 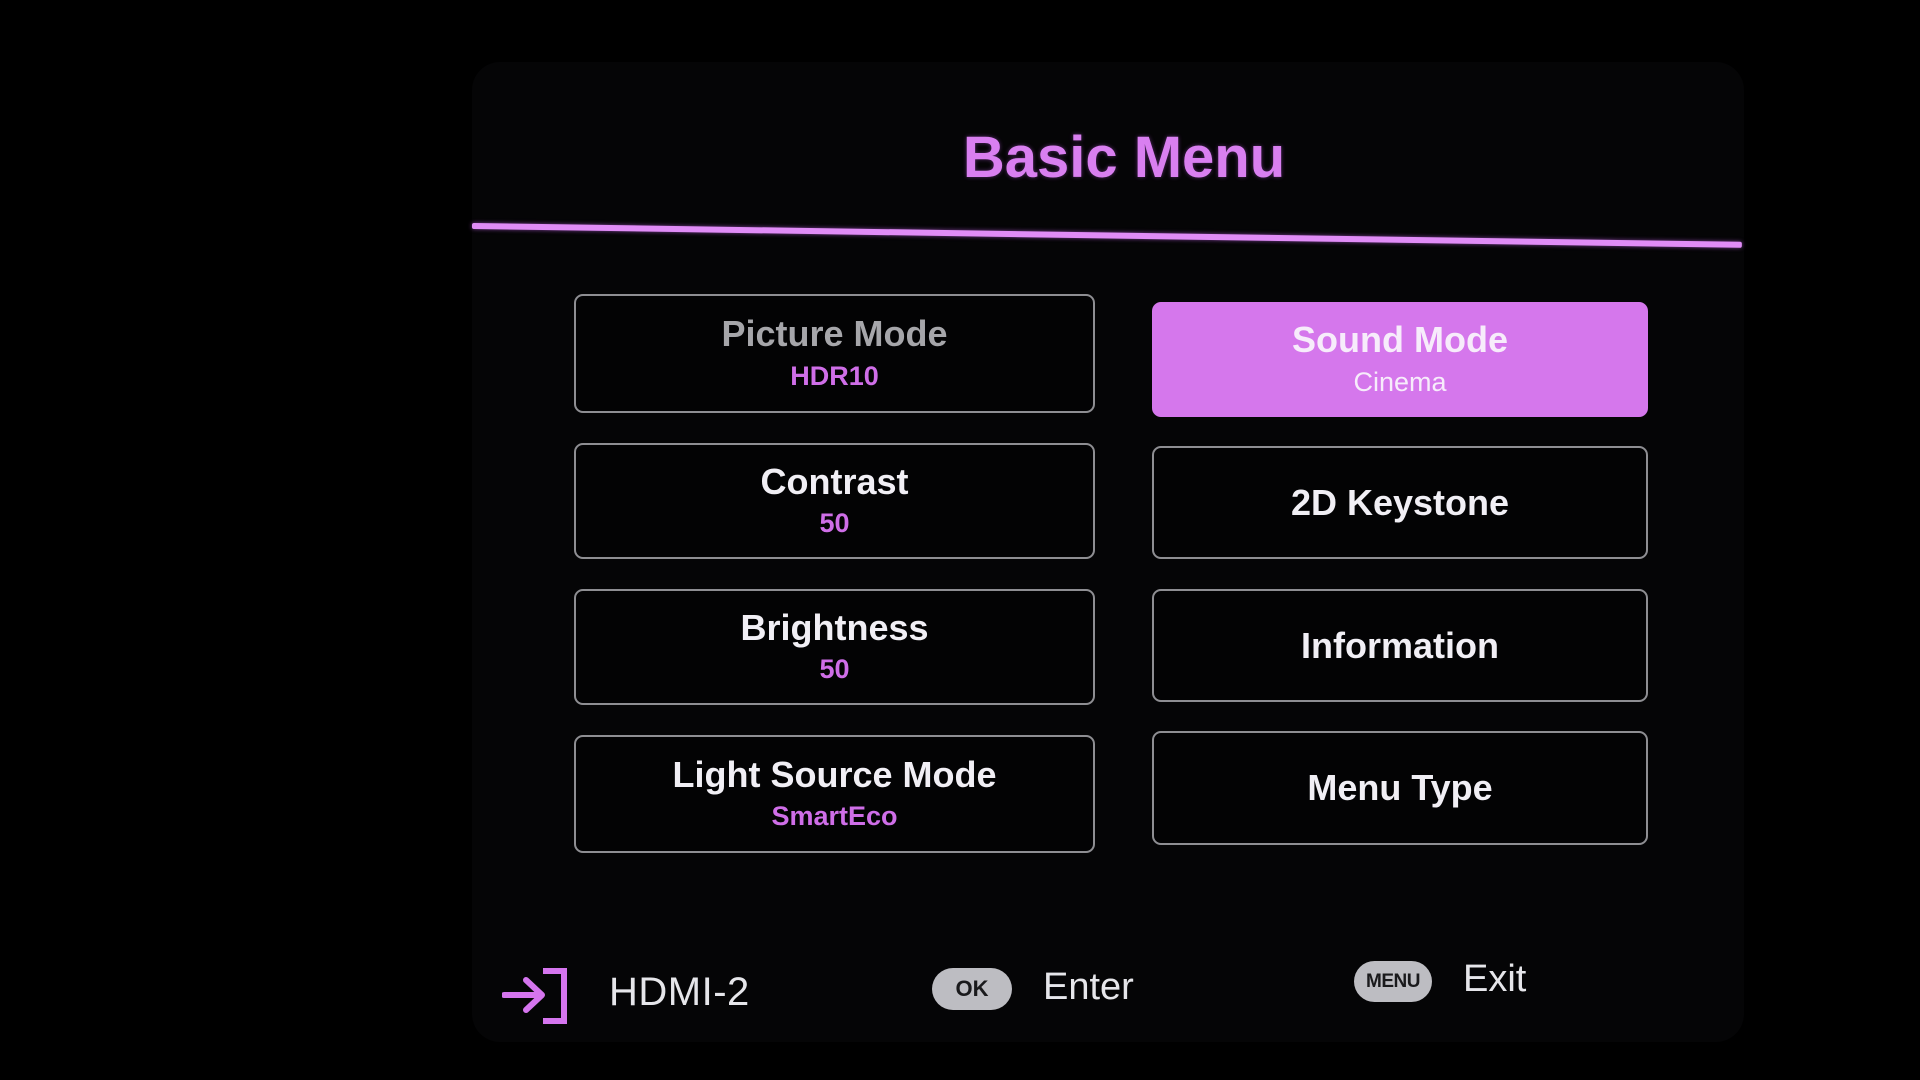 What do you see at coordinates (834, 334) in the screenshot?
I see `menu-item-label: Picture Mode` at bounding box center [834, 334].